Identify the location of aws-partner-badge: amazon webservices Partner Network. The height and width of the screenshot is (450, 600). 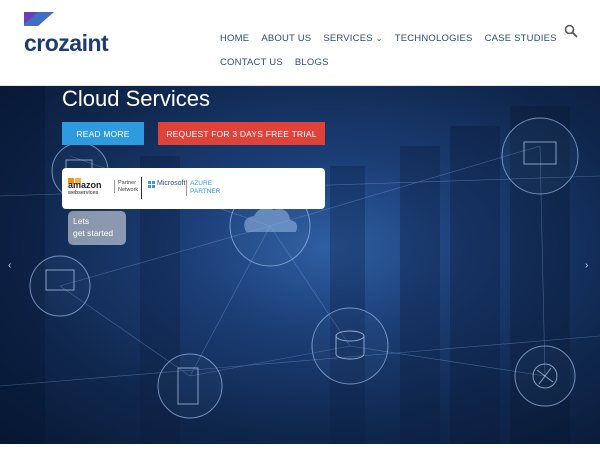
(102, 188).